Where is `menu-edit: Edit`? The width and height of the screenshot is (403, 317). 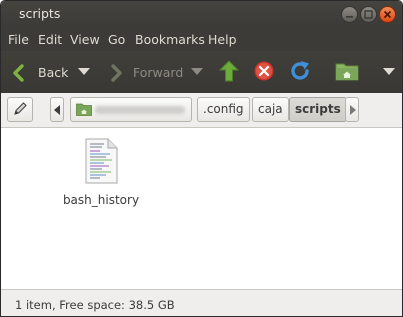
menu-edit: Edit is located at coordinates (50, 39).